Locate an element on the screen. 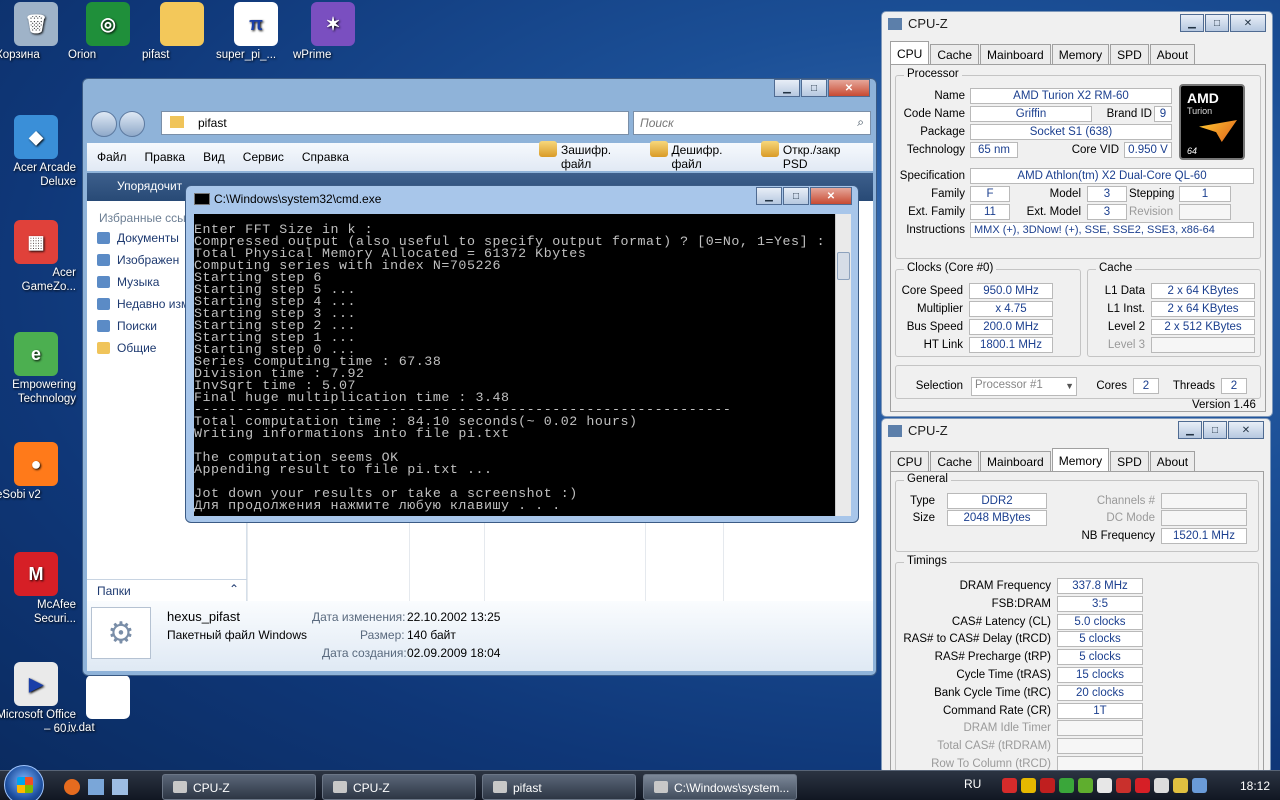  selection-dropdown: Processor #1 ▼ is located at coordinates (1024, 386).